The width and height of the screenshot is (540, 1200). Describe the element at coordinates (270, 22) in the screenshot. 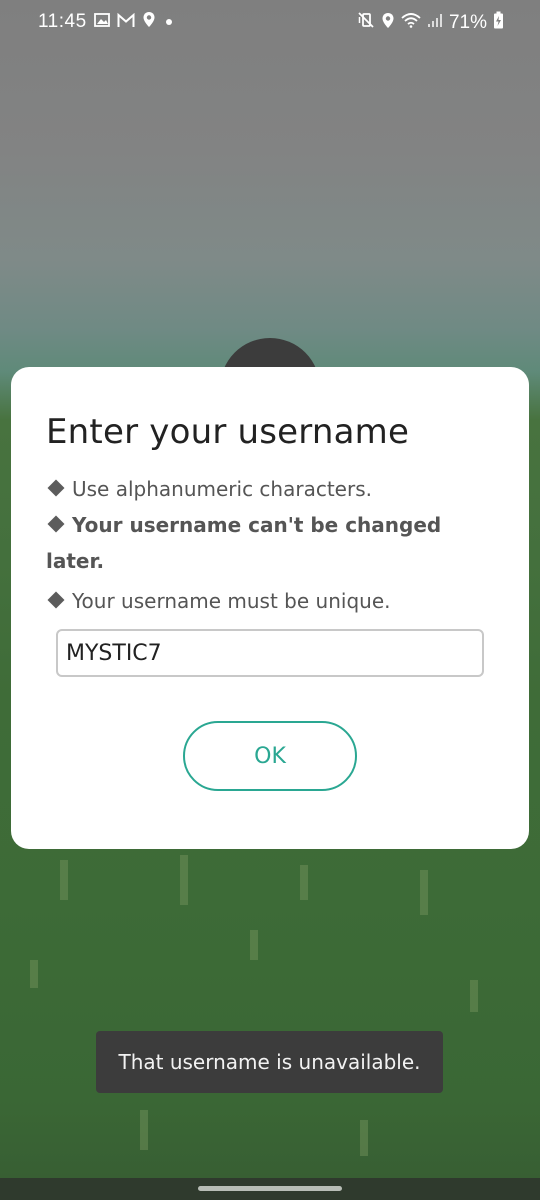

I see `status-bar: 11:45 71%` at that location.